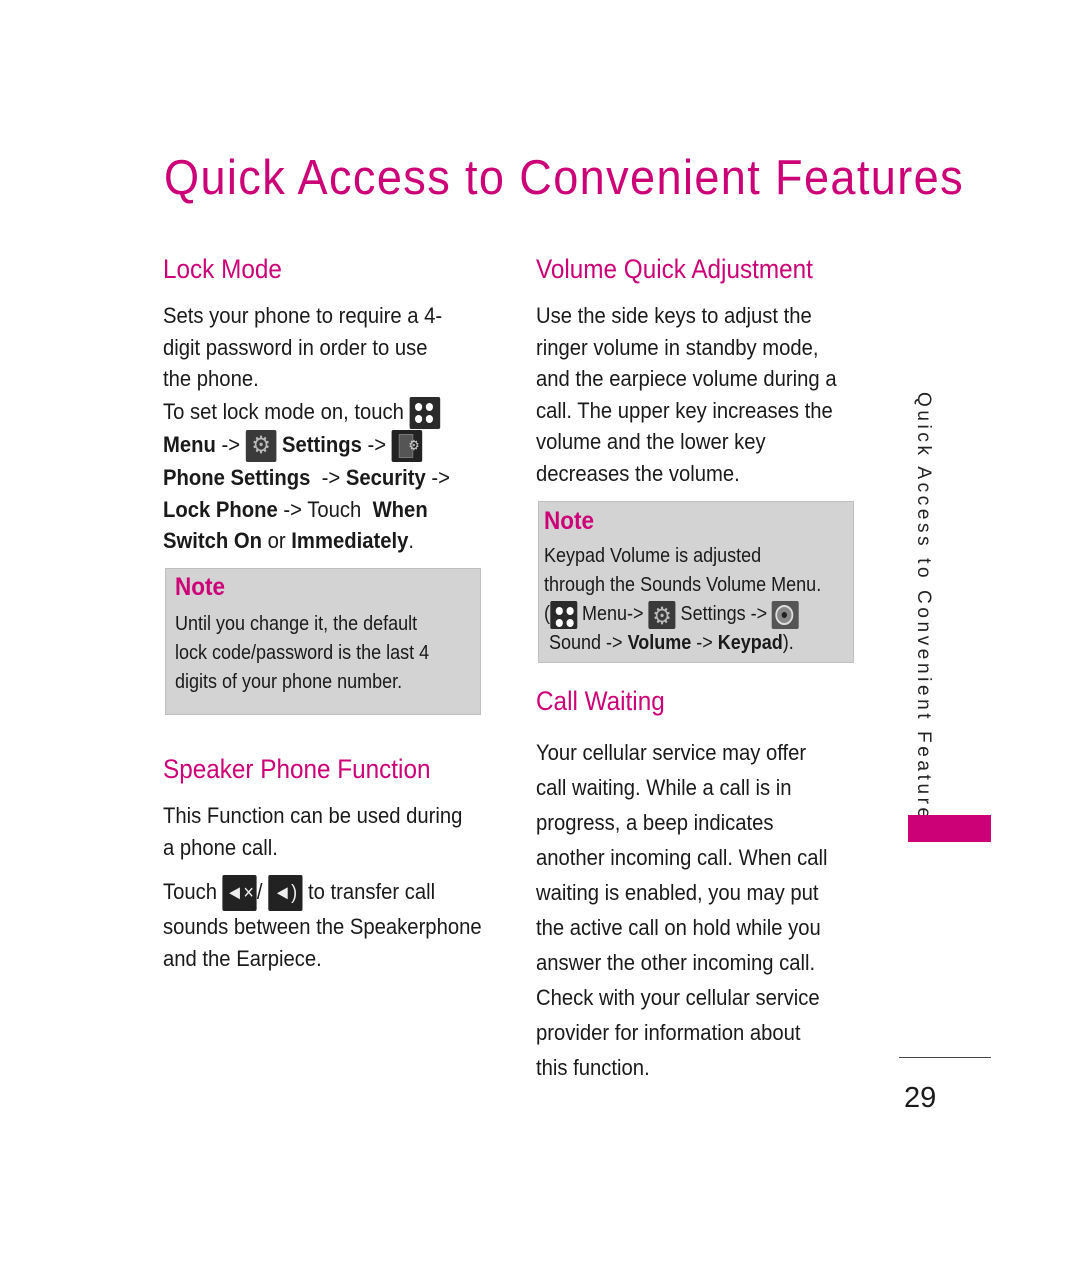 This screenshot has height=1270, width=1080. Describe the element at coordinates (724, 614) in the screenshot. I see `settings-label: Settings ->` at that location.